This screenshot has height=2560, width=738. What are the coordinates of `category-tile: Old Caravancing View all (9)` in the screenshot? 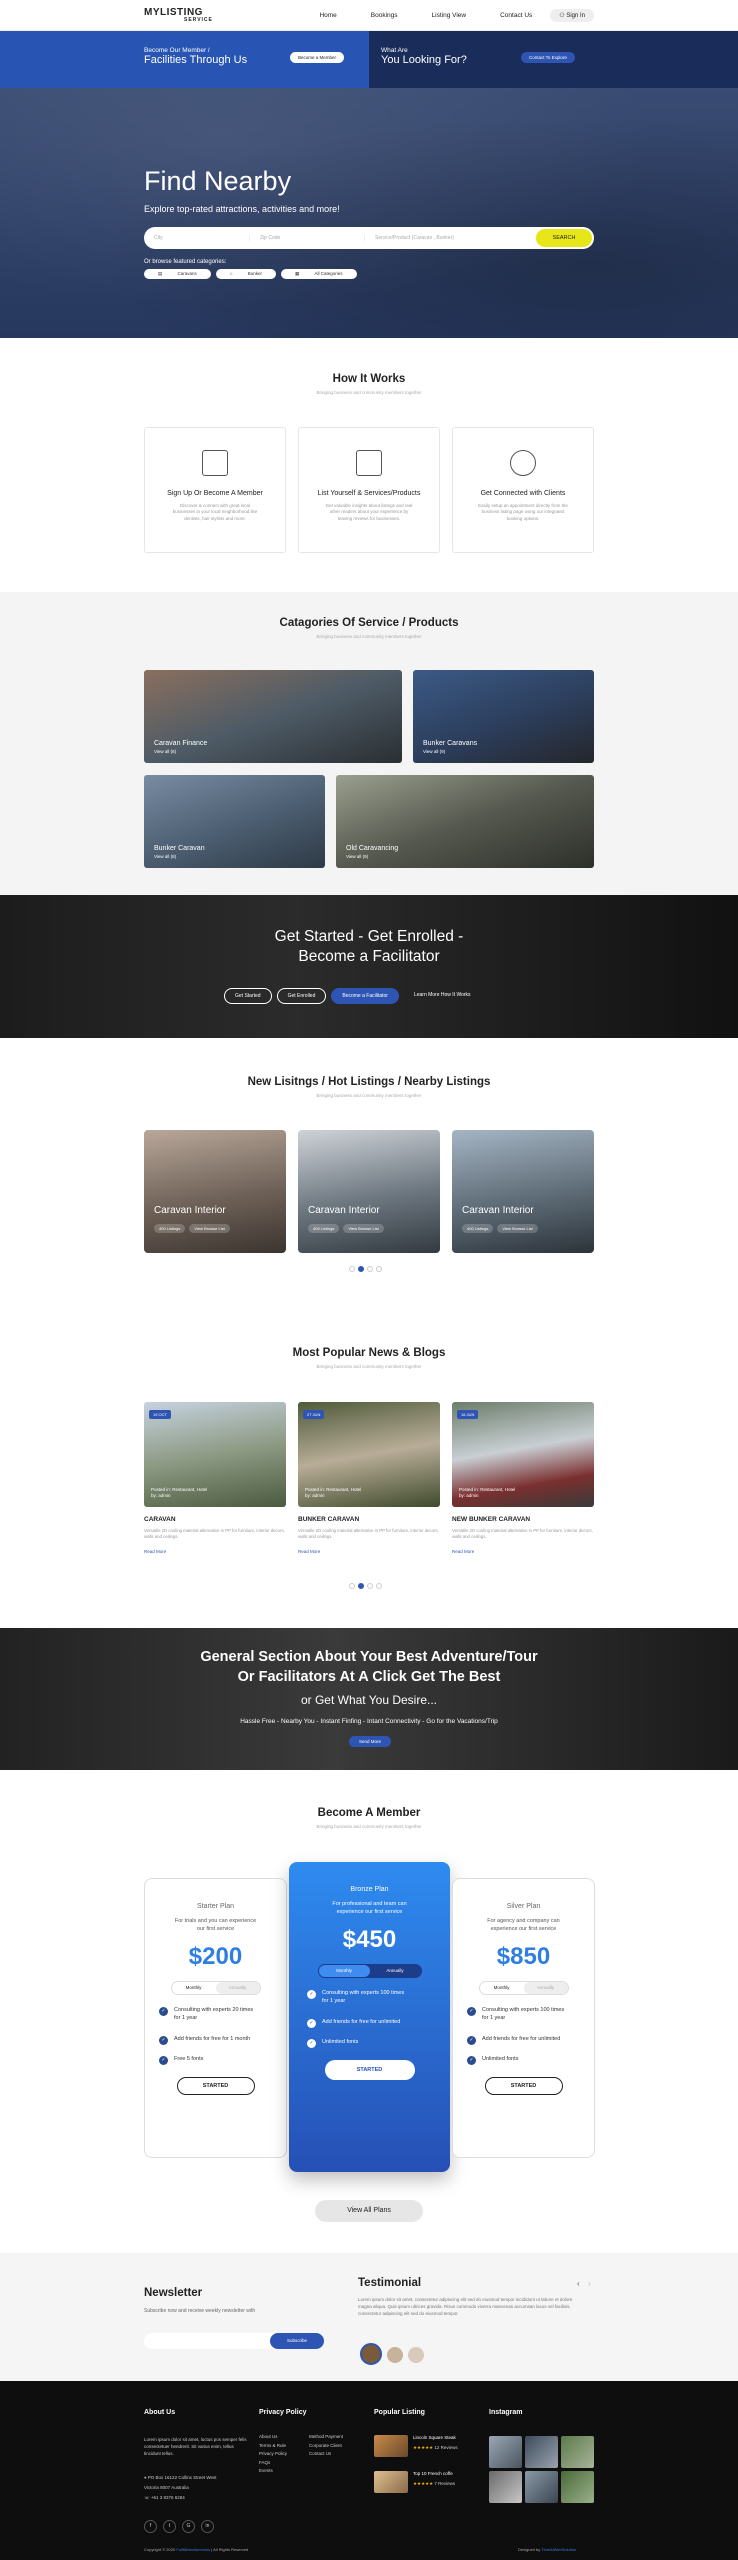 It's located at (465, 821).